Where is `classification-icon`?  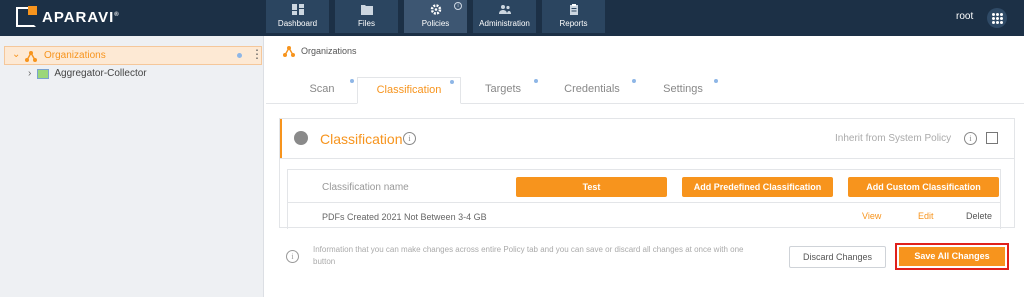
classification-icon is located at coordinates (301, 138).